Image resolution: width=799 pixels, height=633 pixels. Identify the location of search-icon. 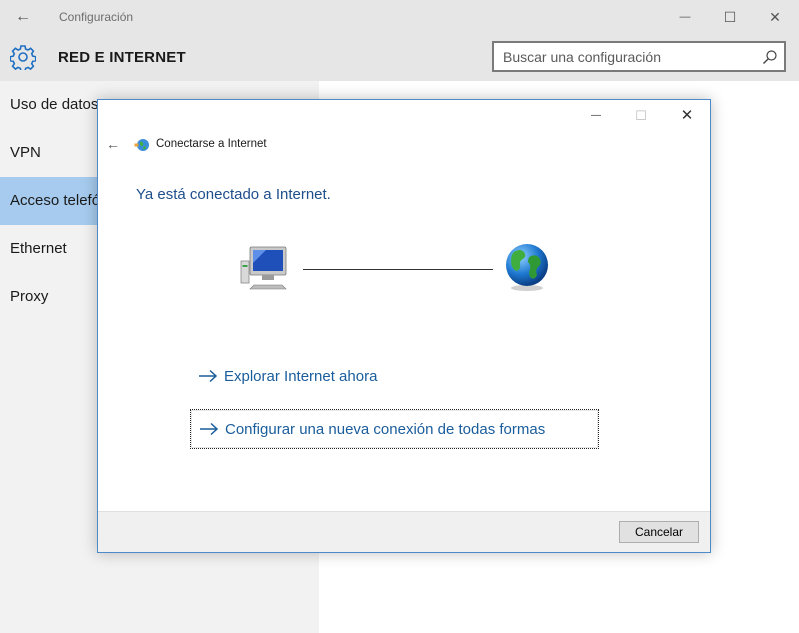
(770, 57).